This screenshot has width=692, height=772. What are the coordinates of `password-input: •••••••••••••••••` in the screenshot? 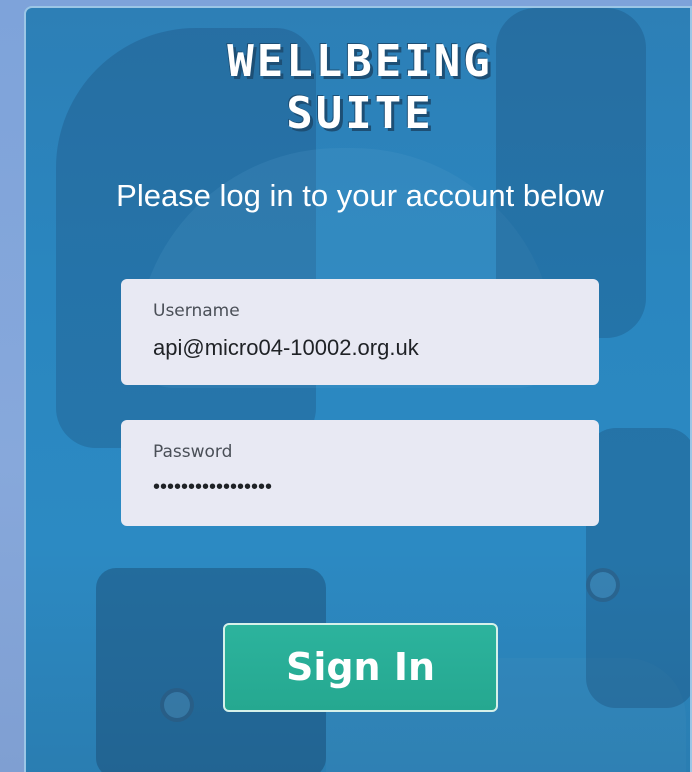 It's located at (363, 487).